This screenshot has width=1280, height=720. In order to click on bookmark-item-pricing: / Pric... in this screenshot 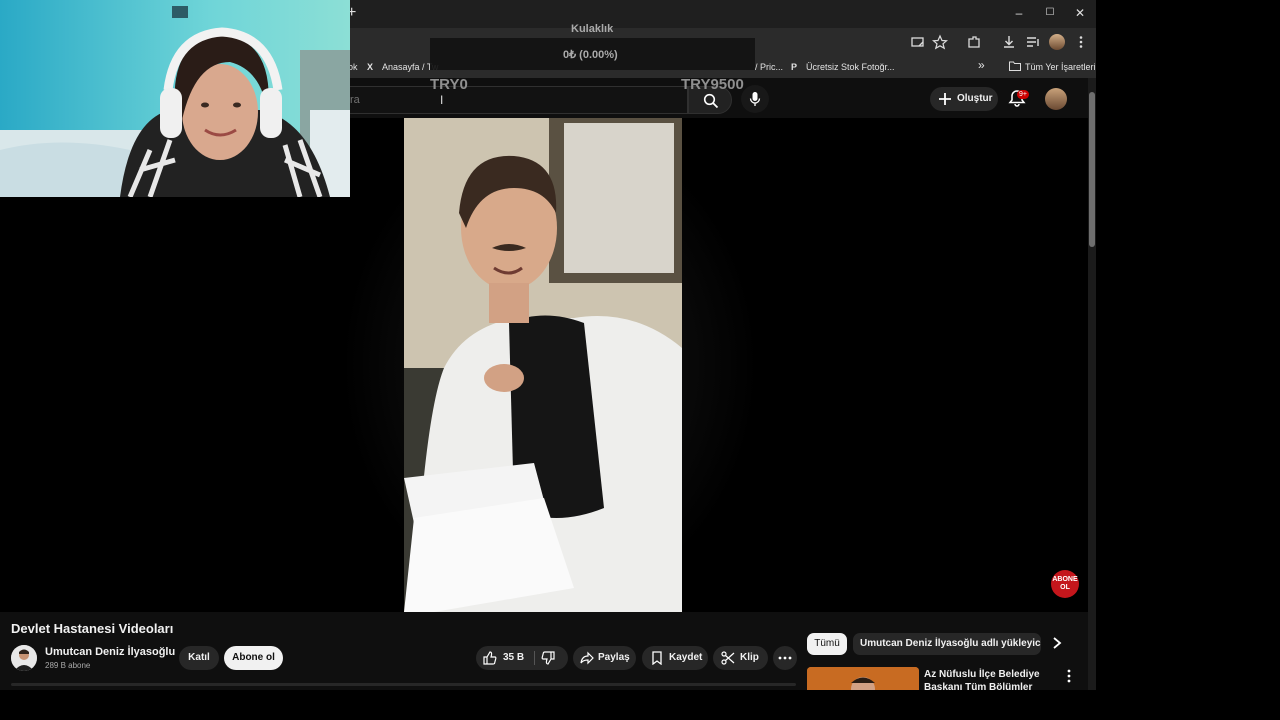, I will do `click(769, 67)`.